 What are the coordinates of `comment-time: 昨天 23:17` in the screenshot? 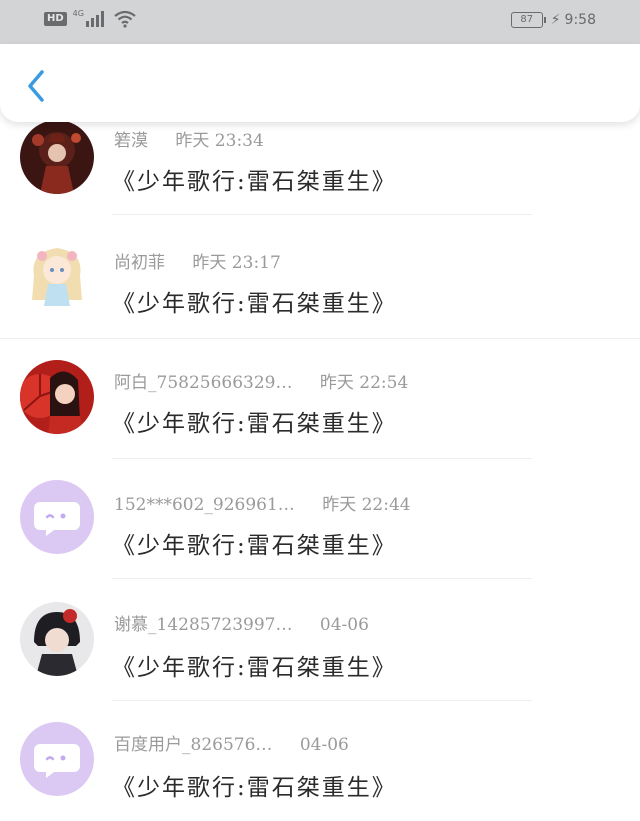 It's located at (236, 263).